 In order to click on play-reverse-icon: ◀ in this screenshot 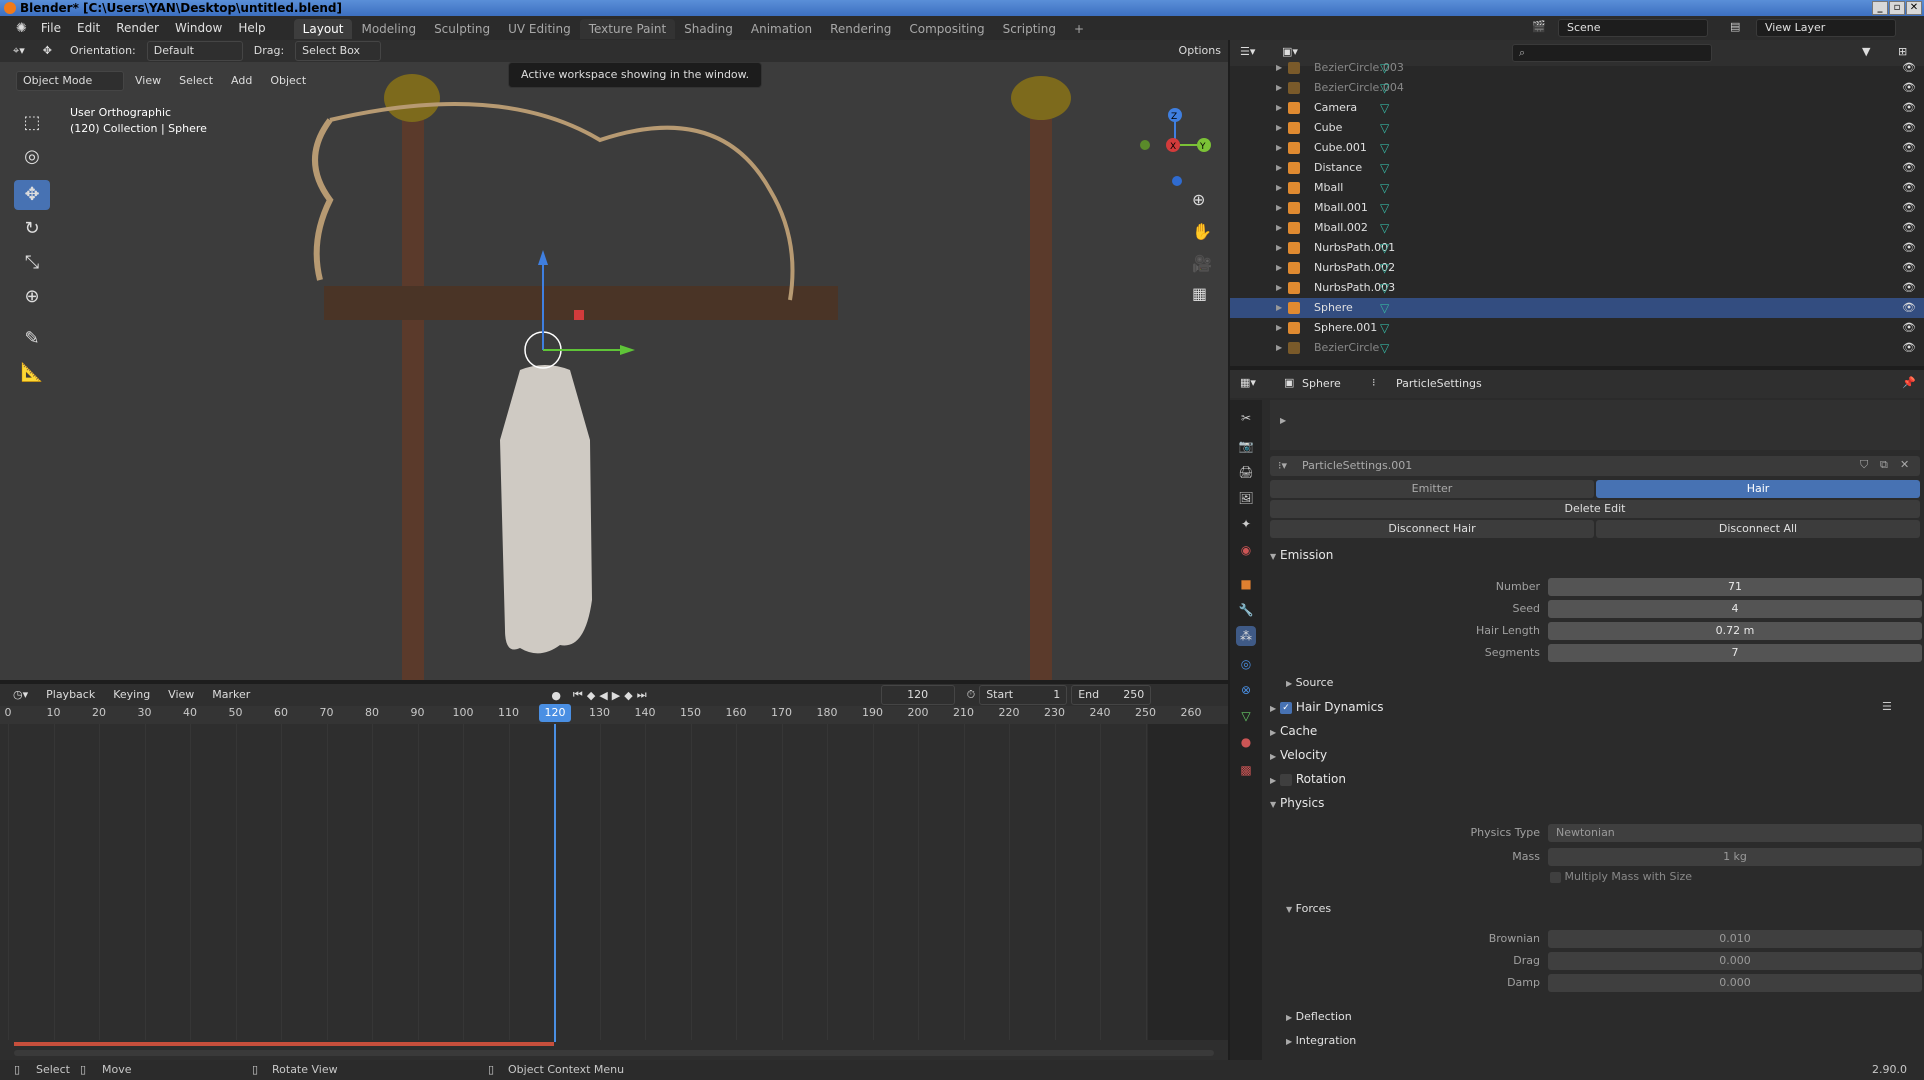, I will do `click(603, 695)`.